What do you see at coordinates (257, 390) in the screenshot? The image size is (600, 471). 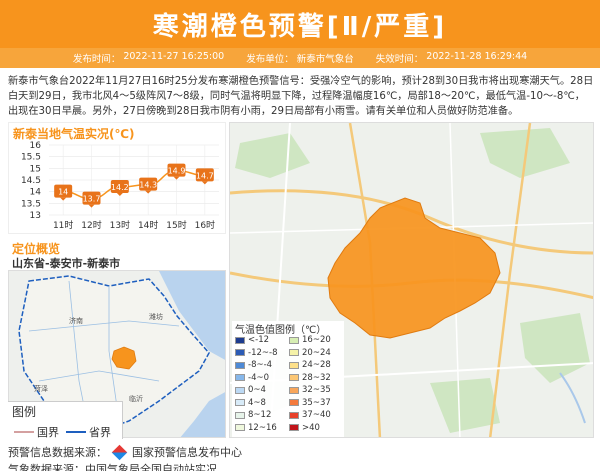 I see `color-legend-label: 0~4` at bounding box center [257, 390].